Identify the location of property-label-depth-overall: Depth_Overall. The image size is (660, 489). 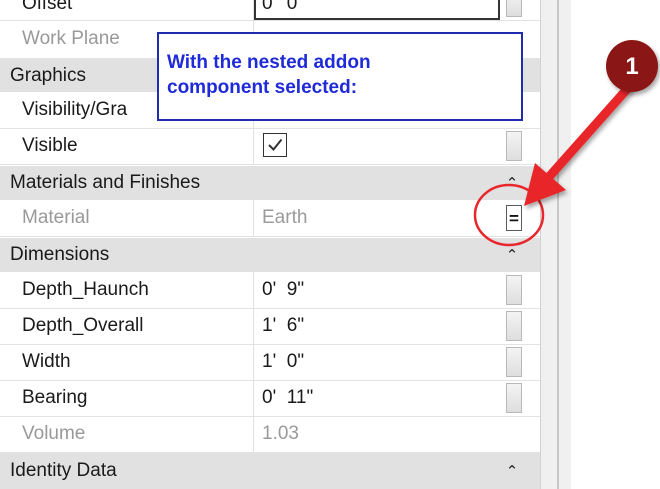
(83, 325).